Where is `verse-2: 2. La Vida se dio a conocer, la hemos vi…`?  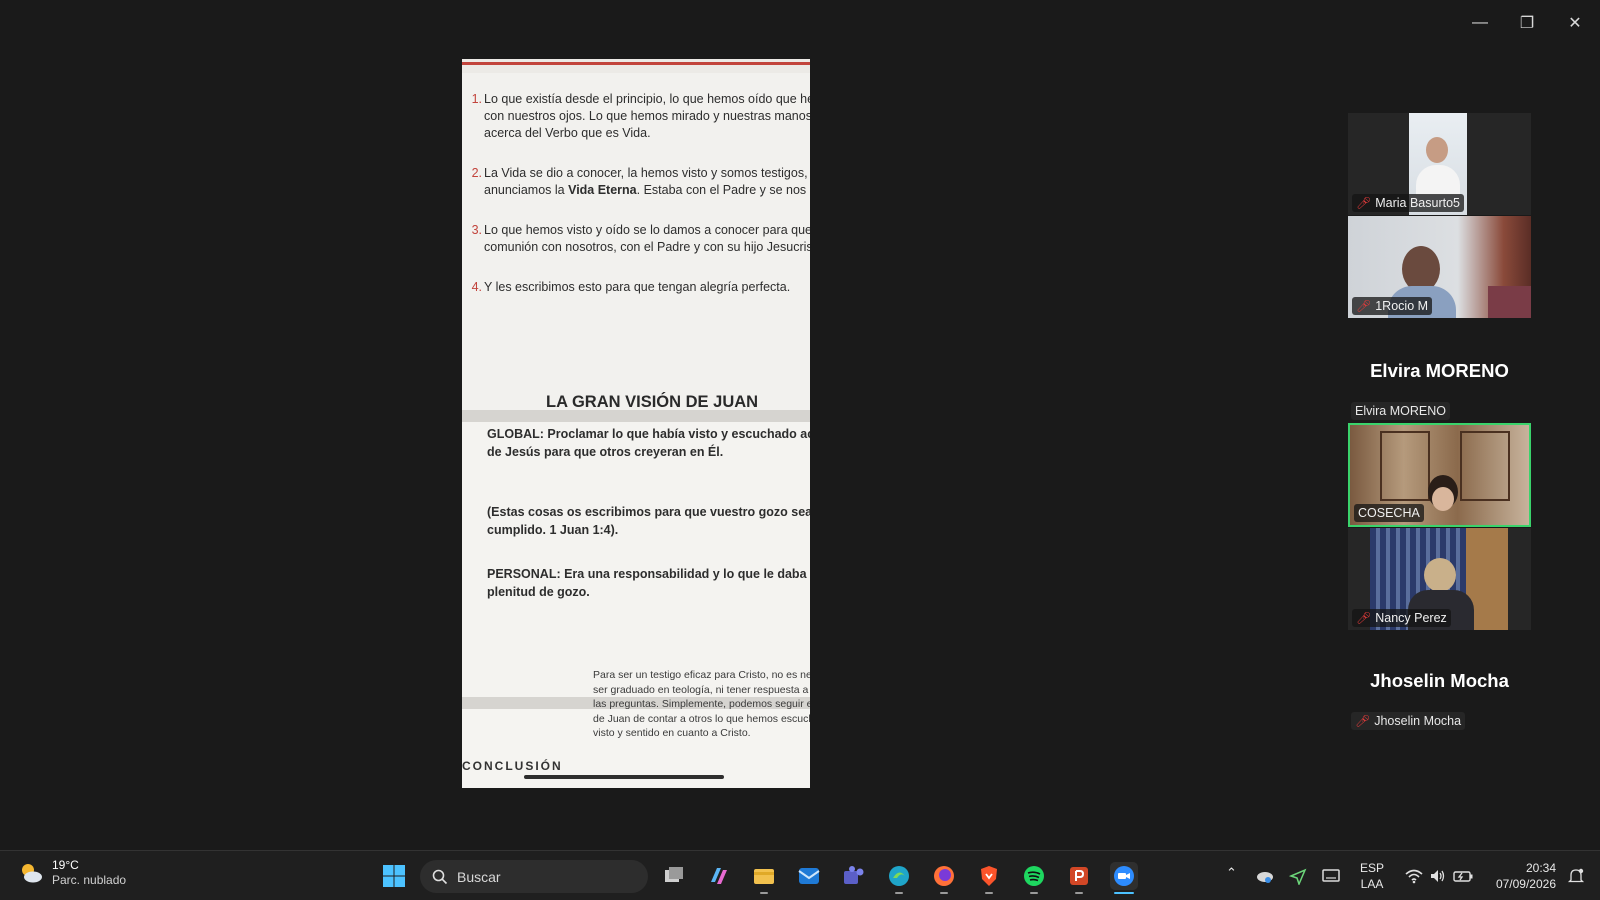 verse-2: 2. La Vida se dio a conocer, la hemos vi… is located at coordinates (640, 182).